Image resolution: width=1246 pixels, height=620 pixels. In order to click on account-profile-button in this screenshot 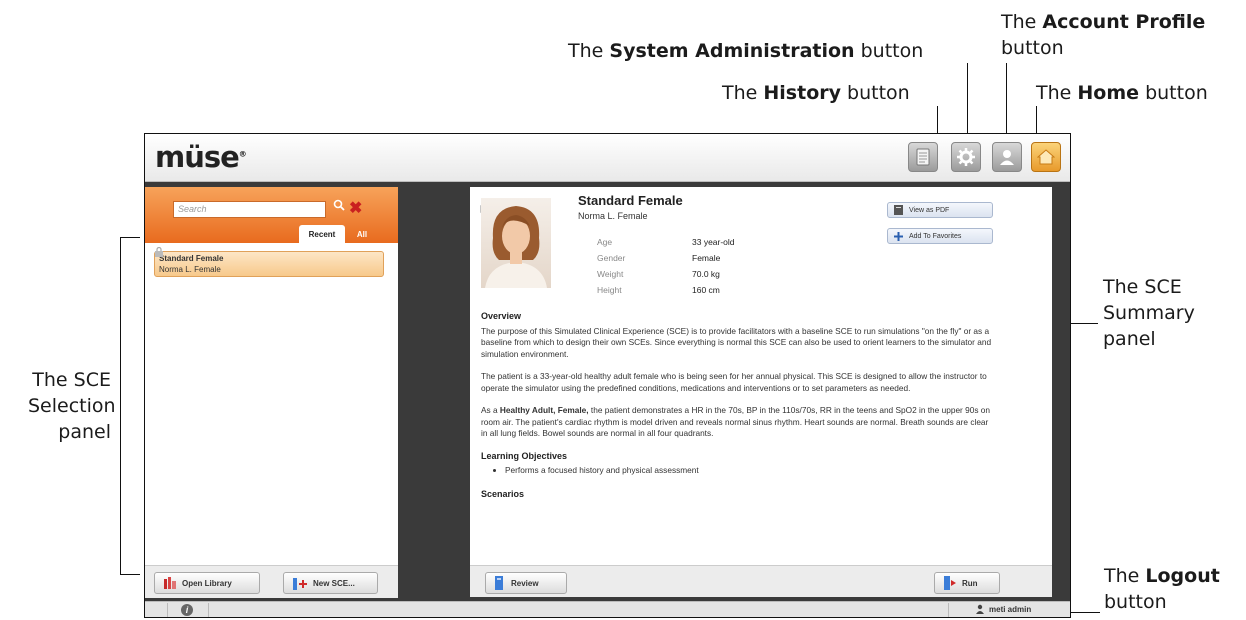, I will do `click(1007, 157)`.